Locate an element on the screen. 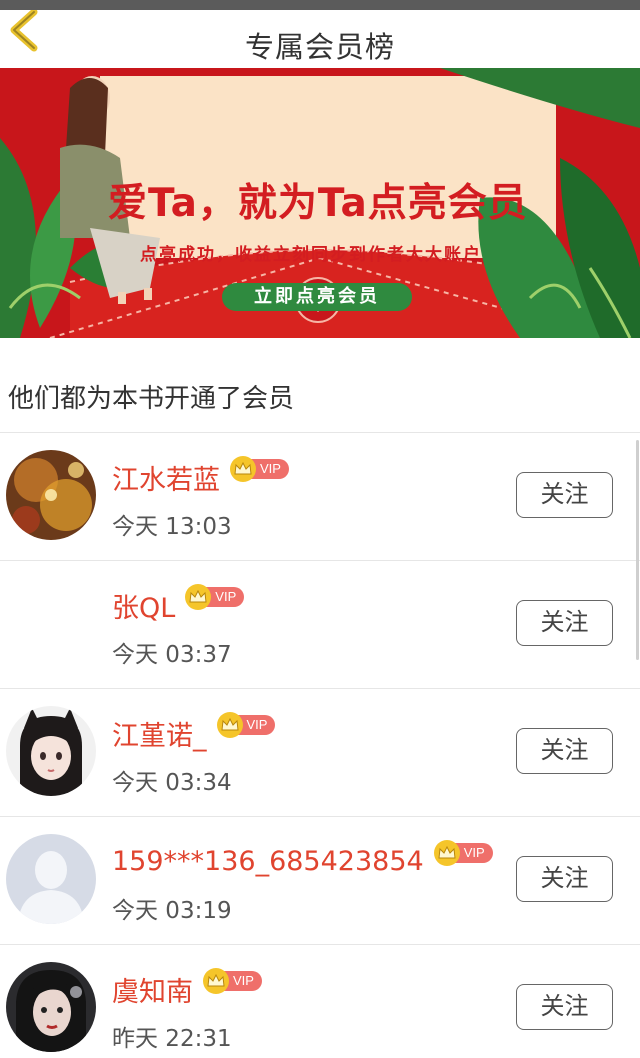 The image size is (640, 1058). member-time: 今天 03:34 is located at coordinates (172, 783).